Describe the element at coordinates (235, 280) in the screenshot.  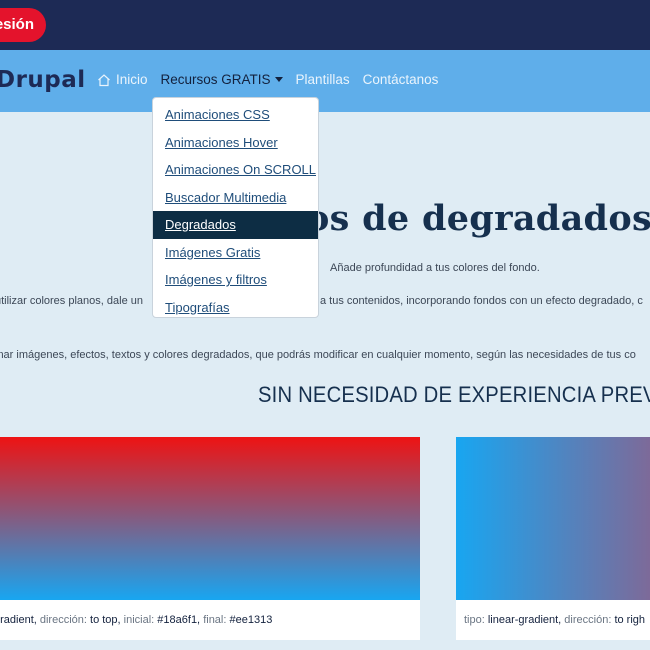
I see `dropdown-item-imagenes-y-filtros: Imágenes y filtros` at that location.